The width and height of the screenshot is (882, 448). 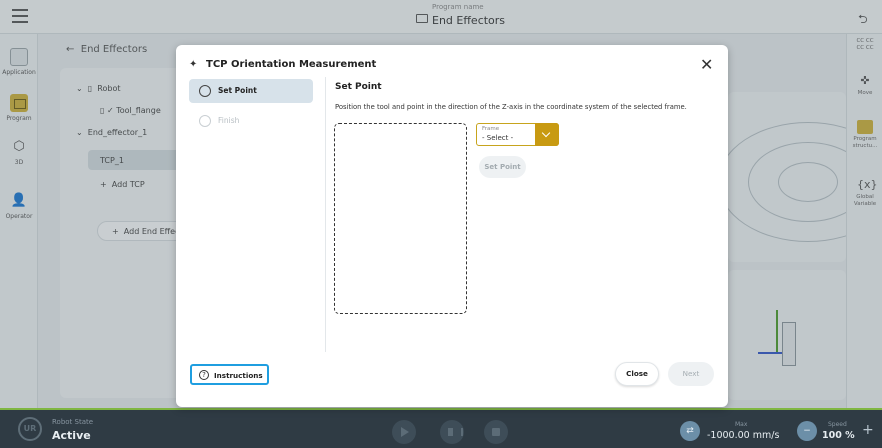 What do you see at coordinates (229, 120) in the screenshot?
I see `step-label: Finish` at bounding box center [229, 120].